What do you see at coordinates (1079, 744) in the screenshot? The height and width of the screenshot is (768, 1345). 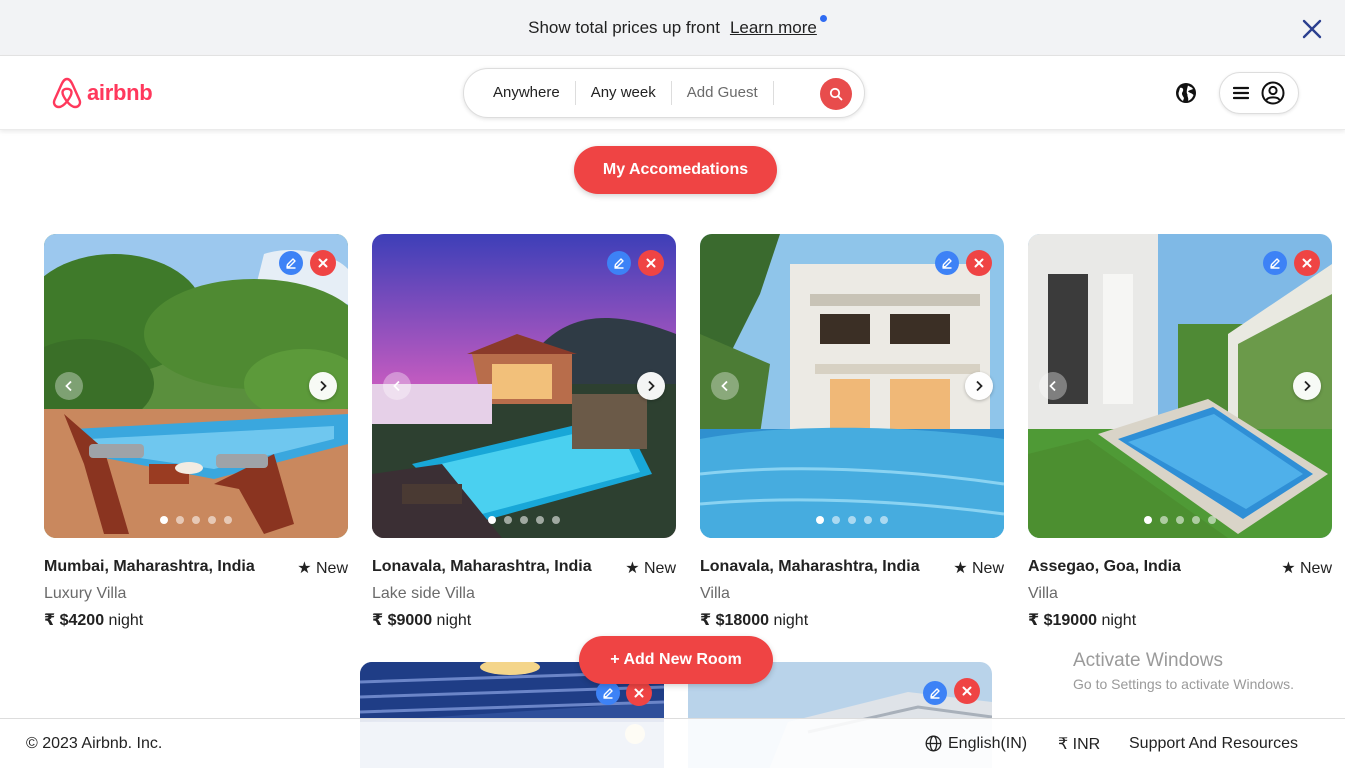 I see `currency-selector: ₹ INR` at bounding box center [1079, 744].